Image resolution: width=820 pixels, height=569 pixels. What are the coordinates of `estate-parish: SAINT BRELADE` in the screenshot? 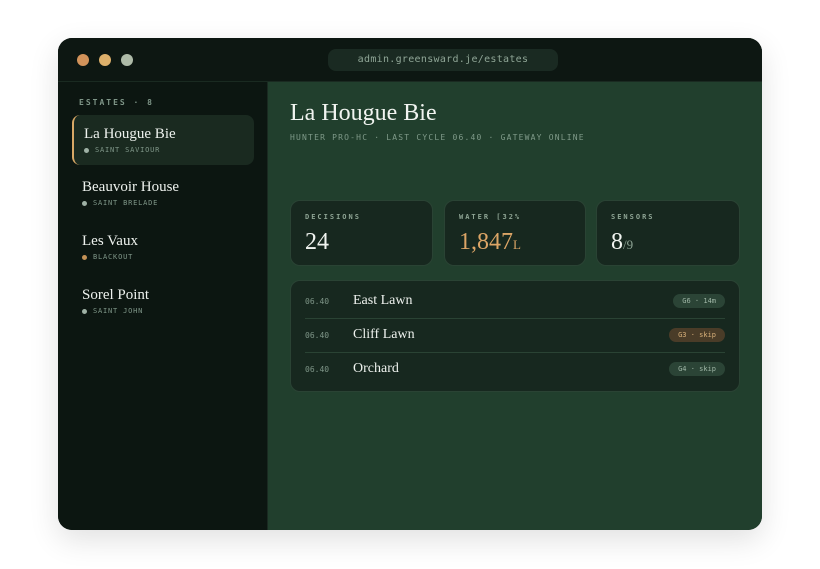 It's located at (126, 203).